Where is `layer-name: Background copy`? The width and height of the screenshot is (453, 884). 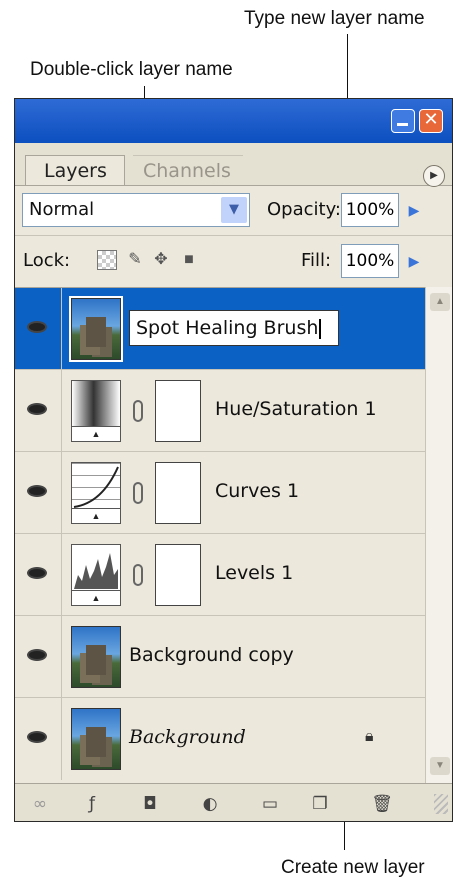
layer-name: Background copy is located at coordinates (211, 655).